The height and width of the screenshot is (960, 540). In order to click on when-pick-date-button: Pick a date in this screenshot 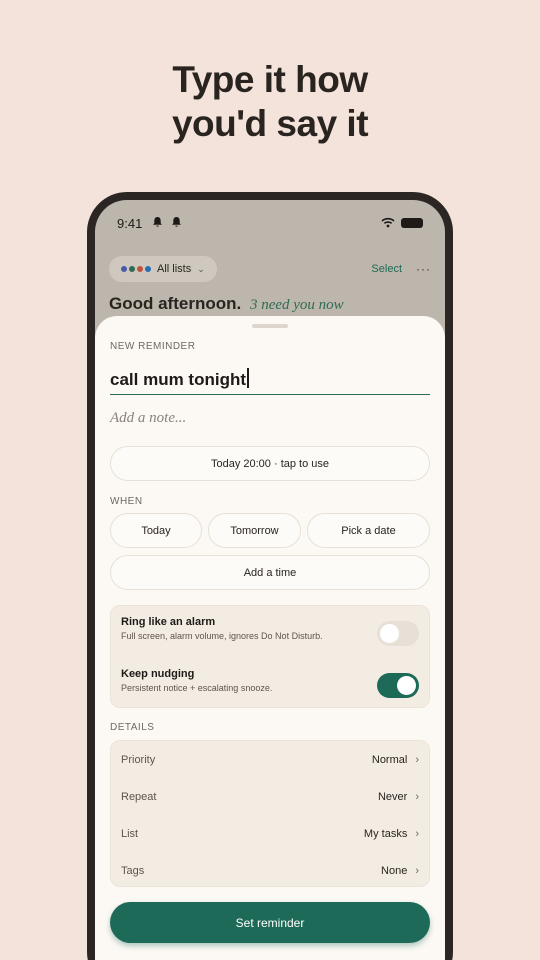, I will do `click(368, 530)`.